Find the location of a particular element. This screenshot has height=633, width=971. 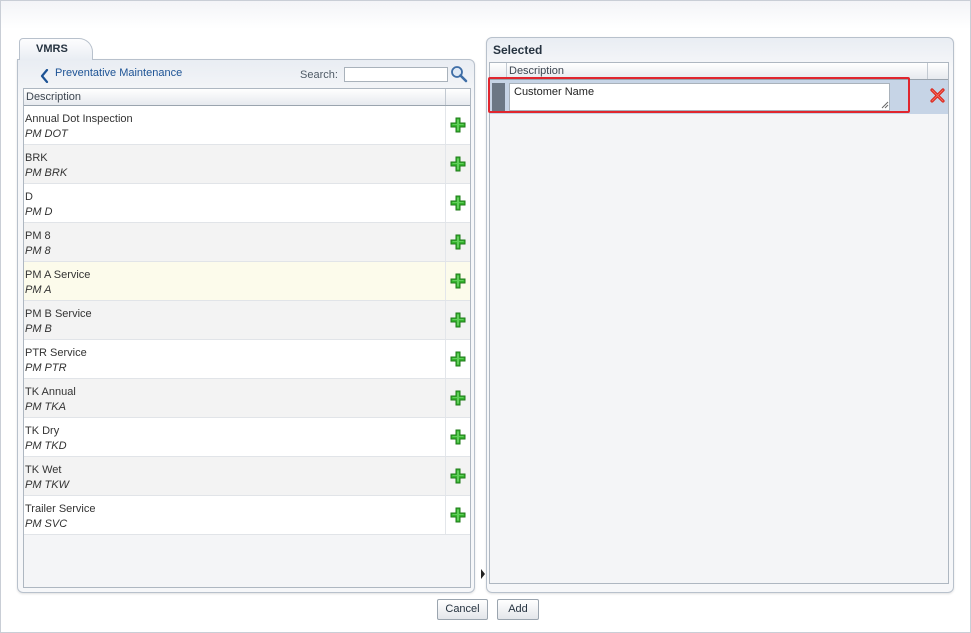

tab-vmrs: VMRS is located at coordinates (56, 49).